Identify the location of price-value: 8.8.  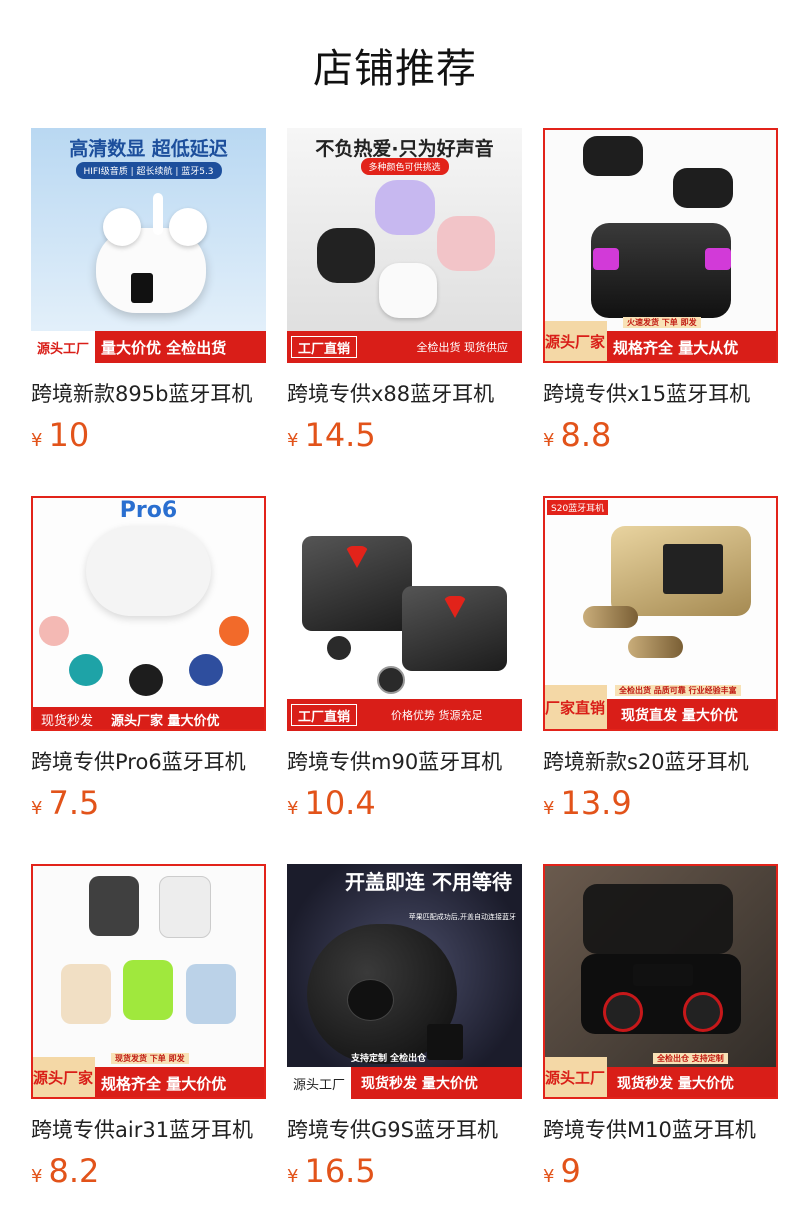
(586, 435).